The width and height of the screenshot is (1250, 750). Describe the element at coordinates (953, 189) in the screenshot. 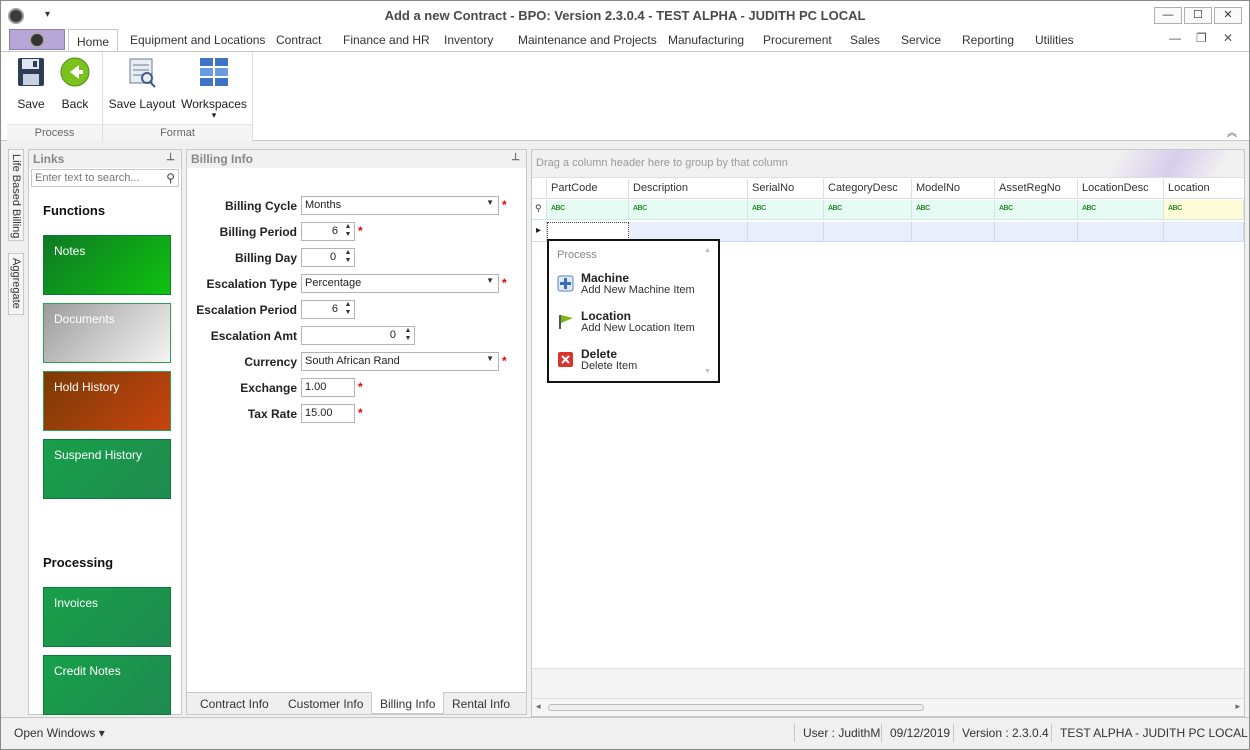

I see `column-header-modelno: ModelNo` at that location.